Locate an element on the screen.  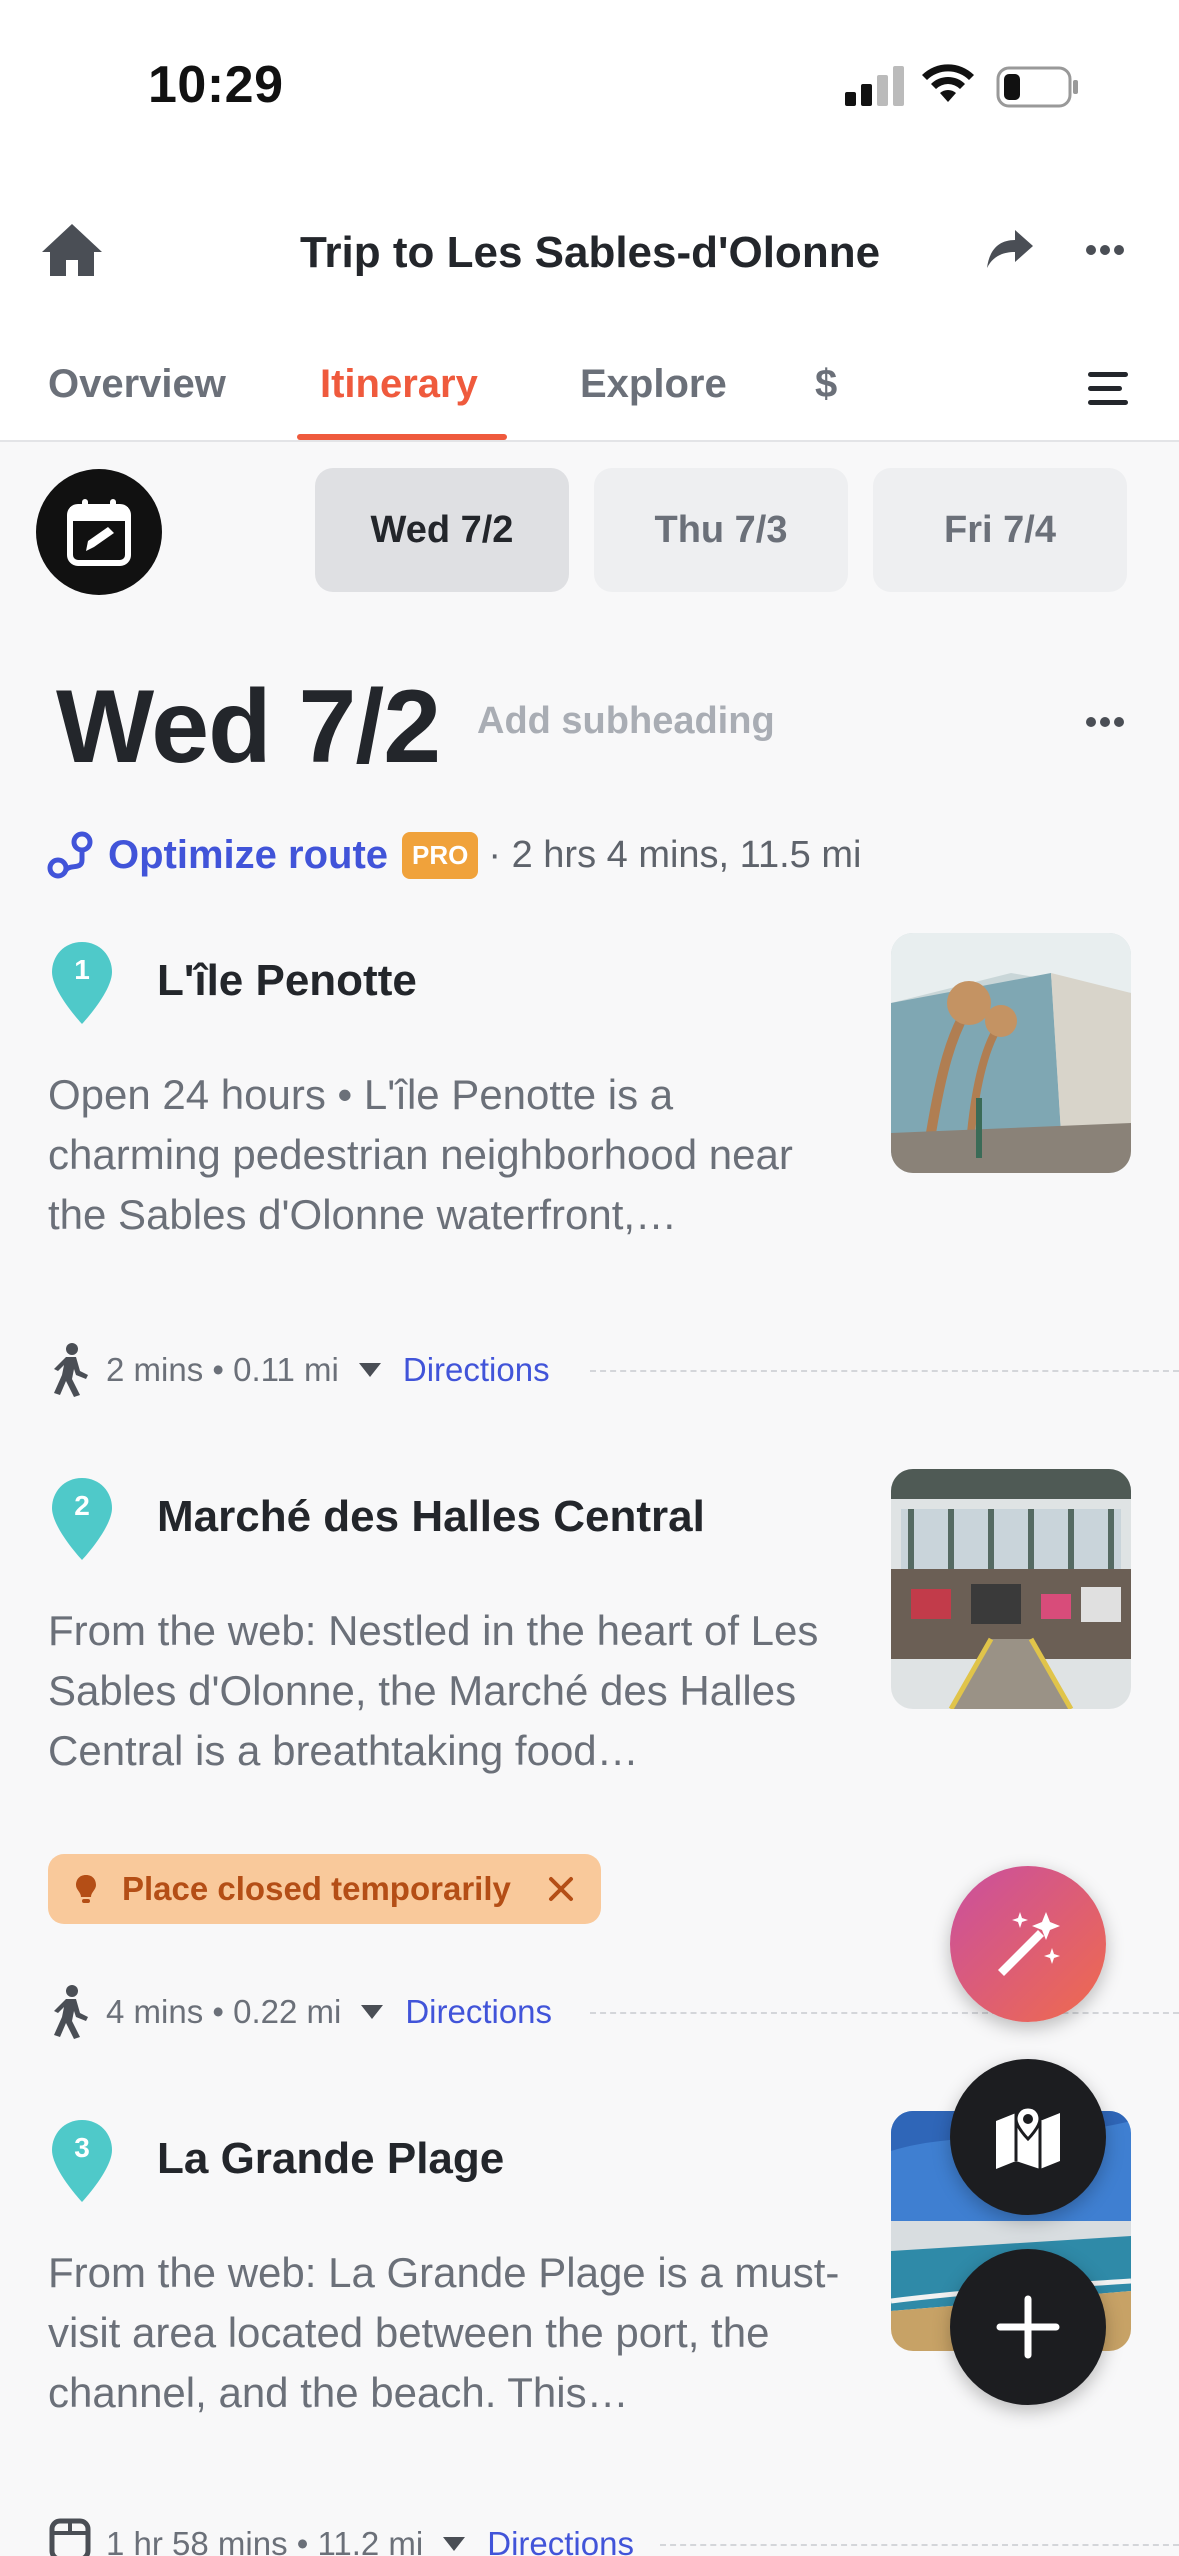
trip-header: Trip to Les Sables-d'Olonne is located at coordinates (589, 255).